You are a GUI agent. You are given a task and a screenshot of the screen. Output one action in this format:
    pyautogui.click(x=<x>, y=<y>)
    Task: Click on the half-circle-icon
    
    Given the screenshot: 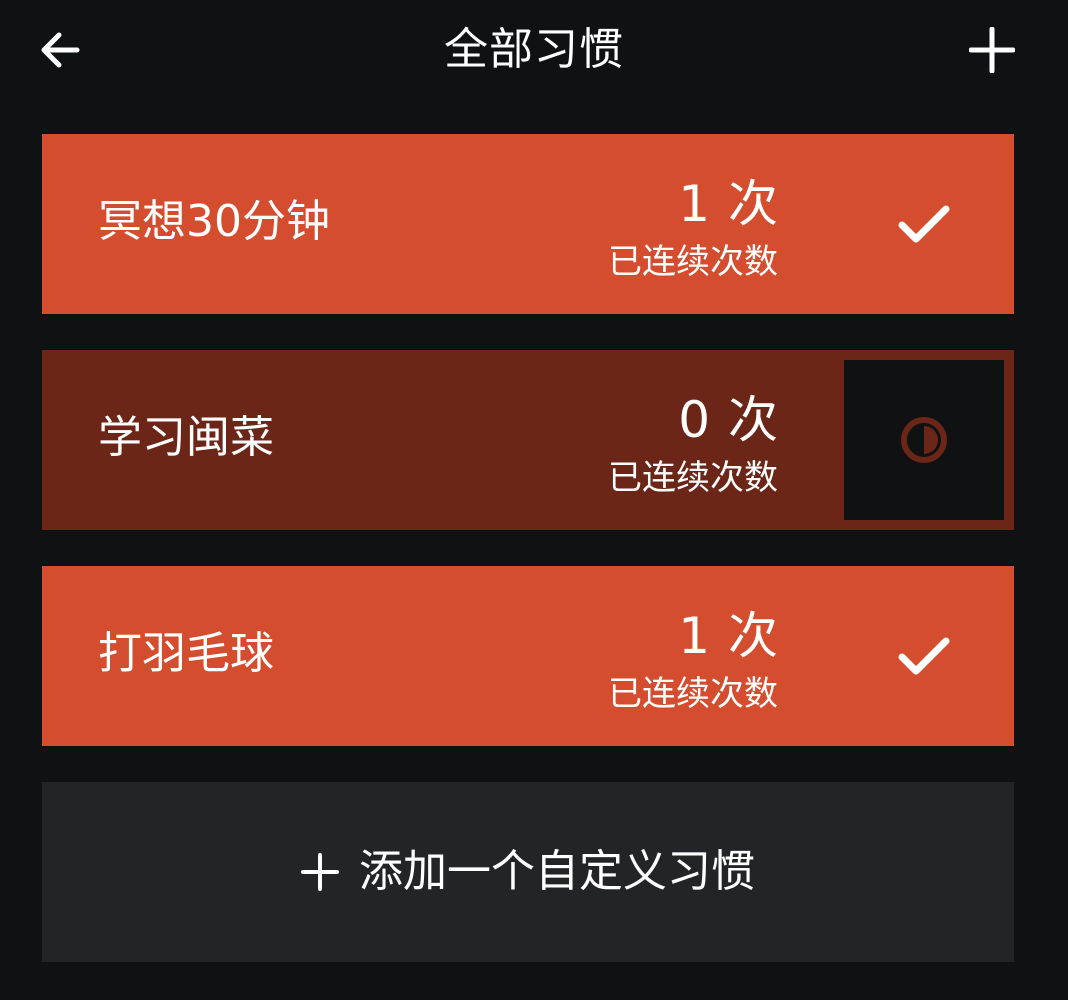 What is the action you would take?
    pyautogui.click(x=924, y=440)
    